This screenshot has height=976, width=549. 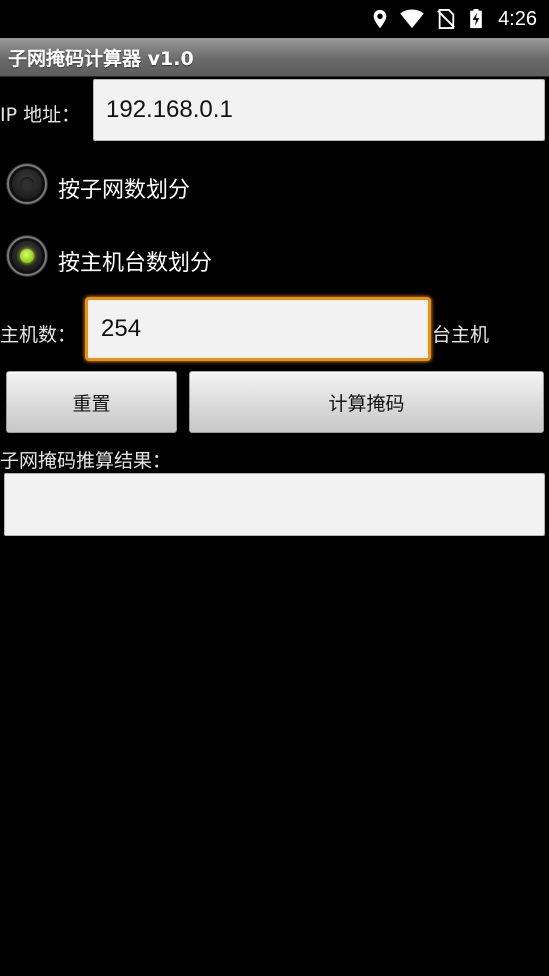 I want to click on wifi-icon, so click(x=412, y=19).